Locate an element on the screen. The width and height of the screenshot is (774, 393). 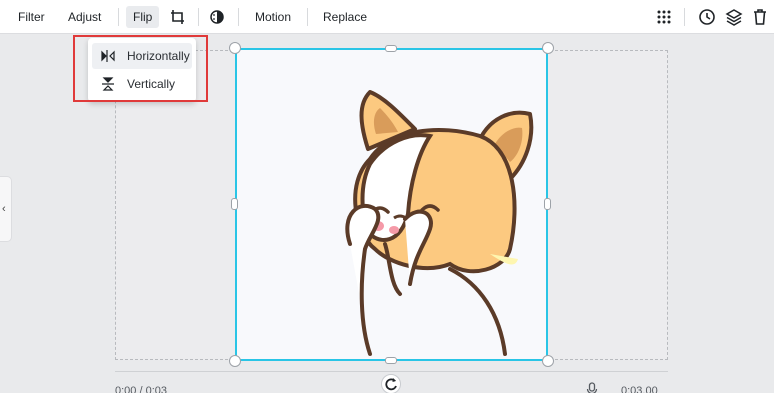
current-time-text: 0:00 / 0:03 is located at coordinates (141, 389).